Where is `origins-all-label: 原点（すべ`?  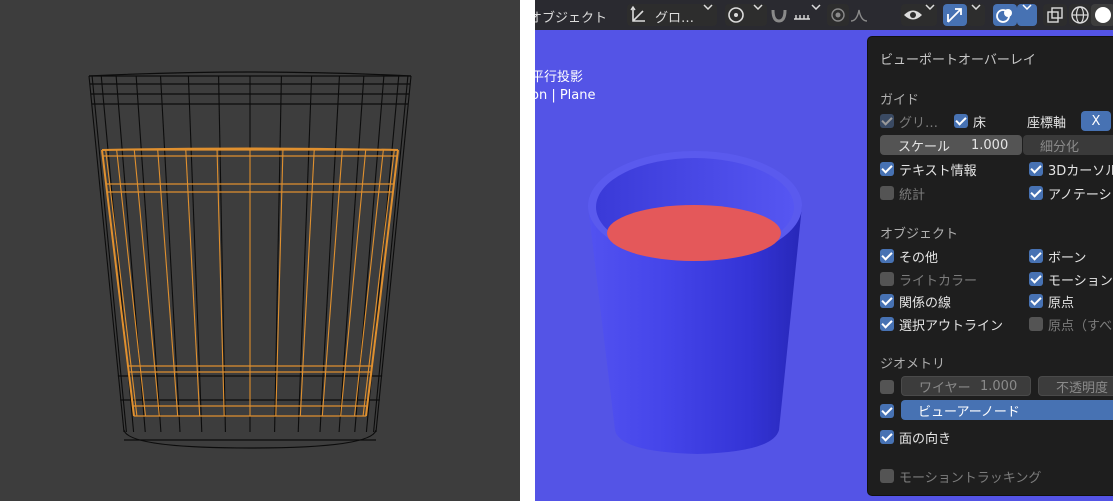 origins-all-label: 原点（すべ is located at coordinates (1080, 326).